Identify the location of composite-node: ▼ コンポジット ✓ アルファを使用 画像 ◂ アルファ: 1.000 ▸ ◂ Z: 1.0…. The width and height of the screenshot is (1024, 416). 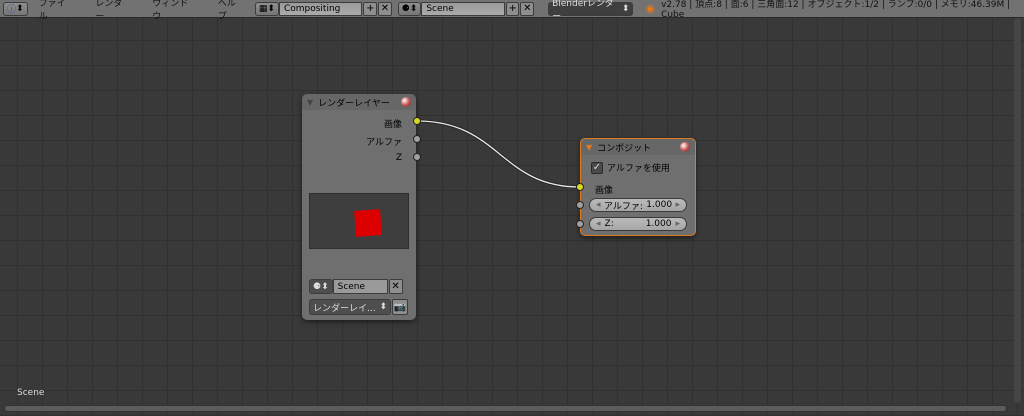
(636, 187).